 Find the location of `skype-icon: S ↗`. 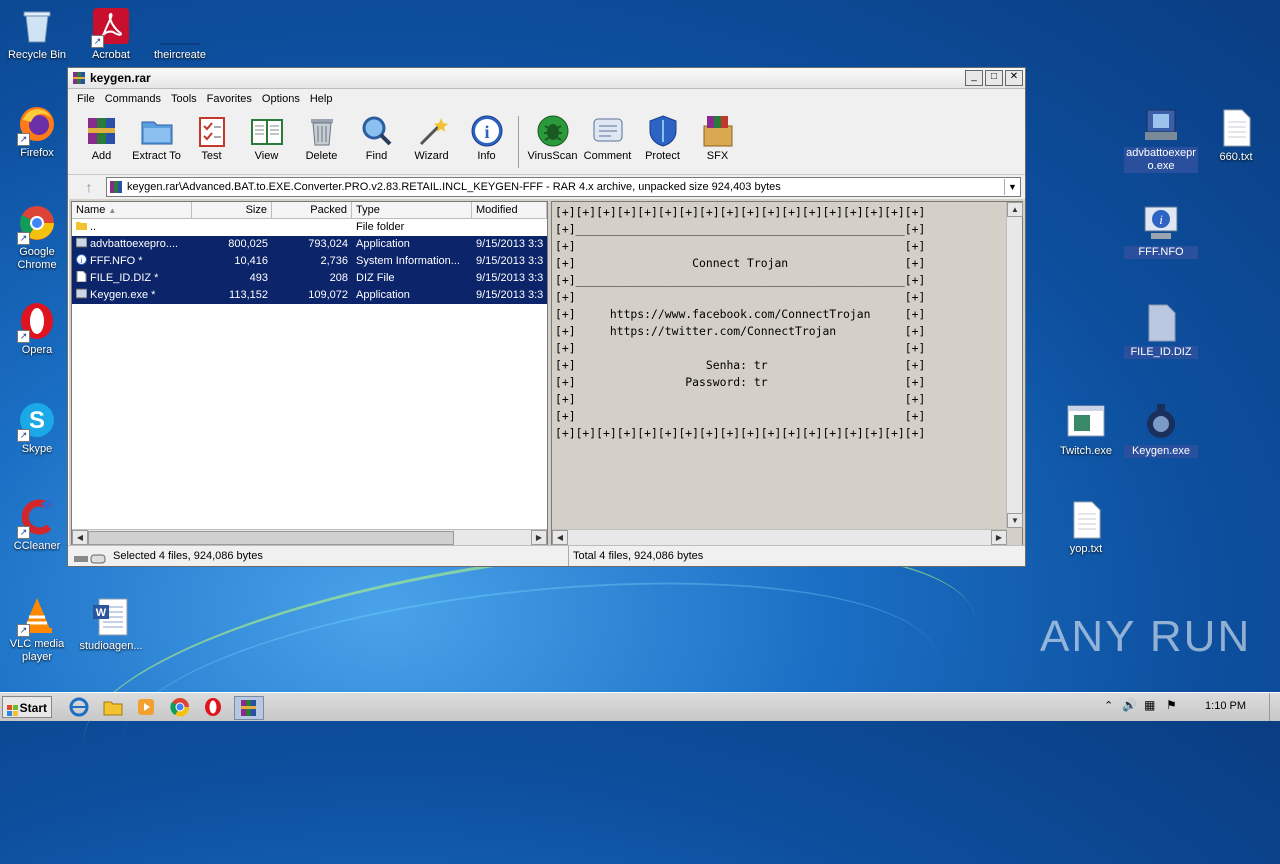

skype-icon: S ↗ is located at coordinates (37, 421).